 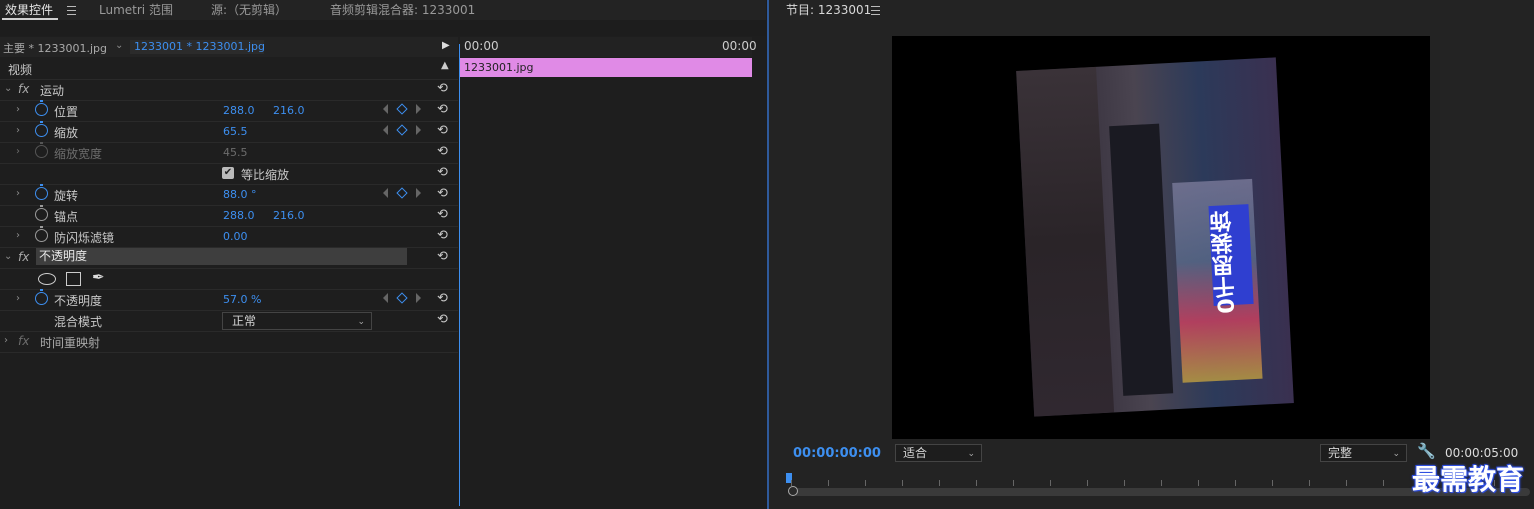 What do you see at coordinates (197, 47) in the screenshot?
I see `sequence-clip-label: 1233001 * 1233001.jpg` at bounding box center [197, 47].